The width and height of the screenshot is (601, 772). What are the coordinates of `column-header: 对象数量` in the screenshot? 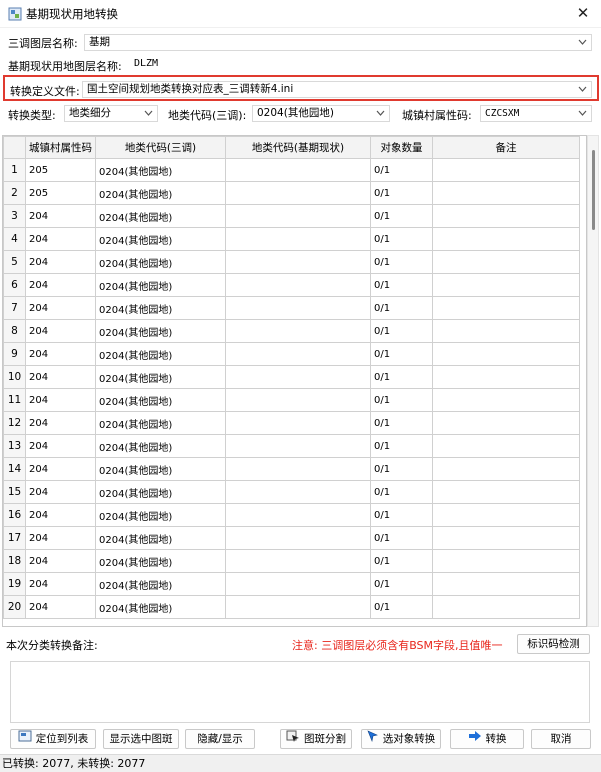 It's located at (401, 147).